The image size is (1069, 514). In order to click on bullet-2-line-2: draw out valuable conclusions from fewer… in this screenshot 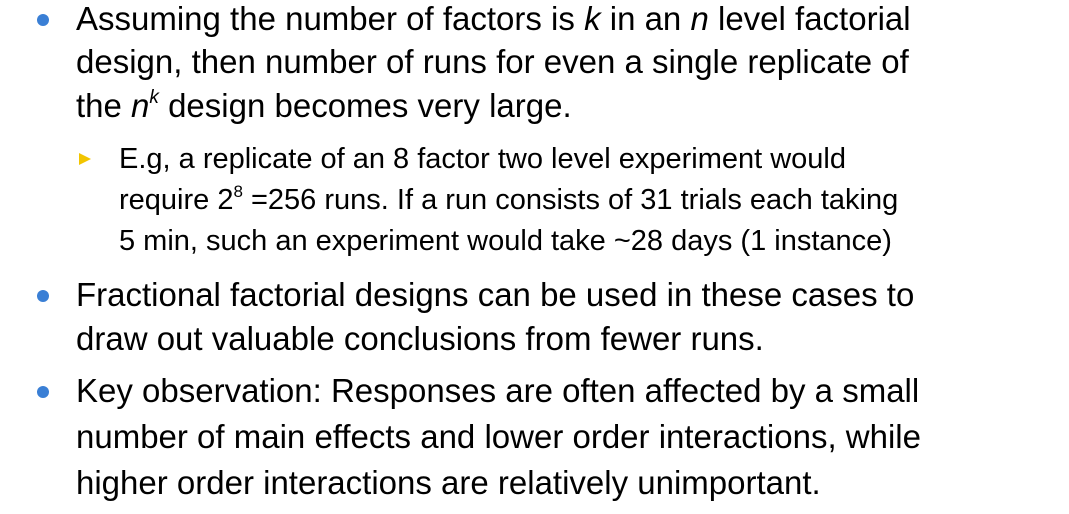, I will do `click(420, 338)`.